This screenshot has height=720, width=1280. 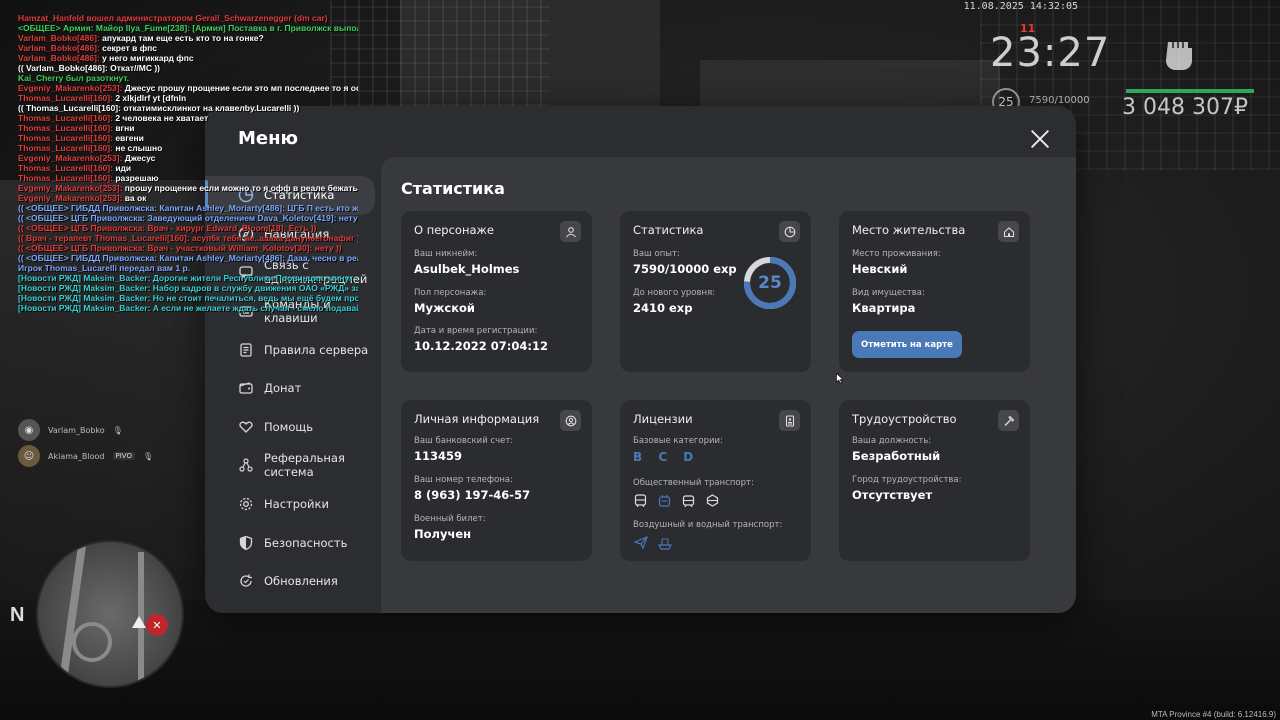 I want to click on wallet-icon, so click(x=246, y=388).